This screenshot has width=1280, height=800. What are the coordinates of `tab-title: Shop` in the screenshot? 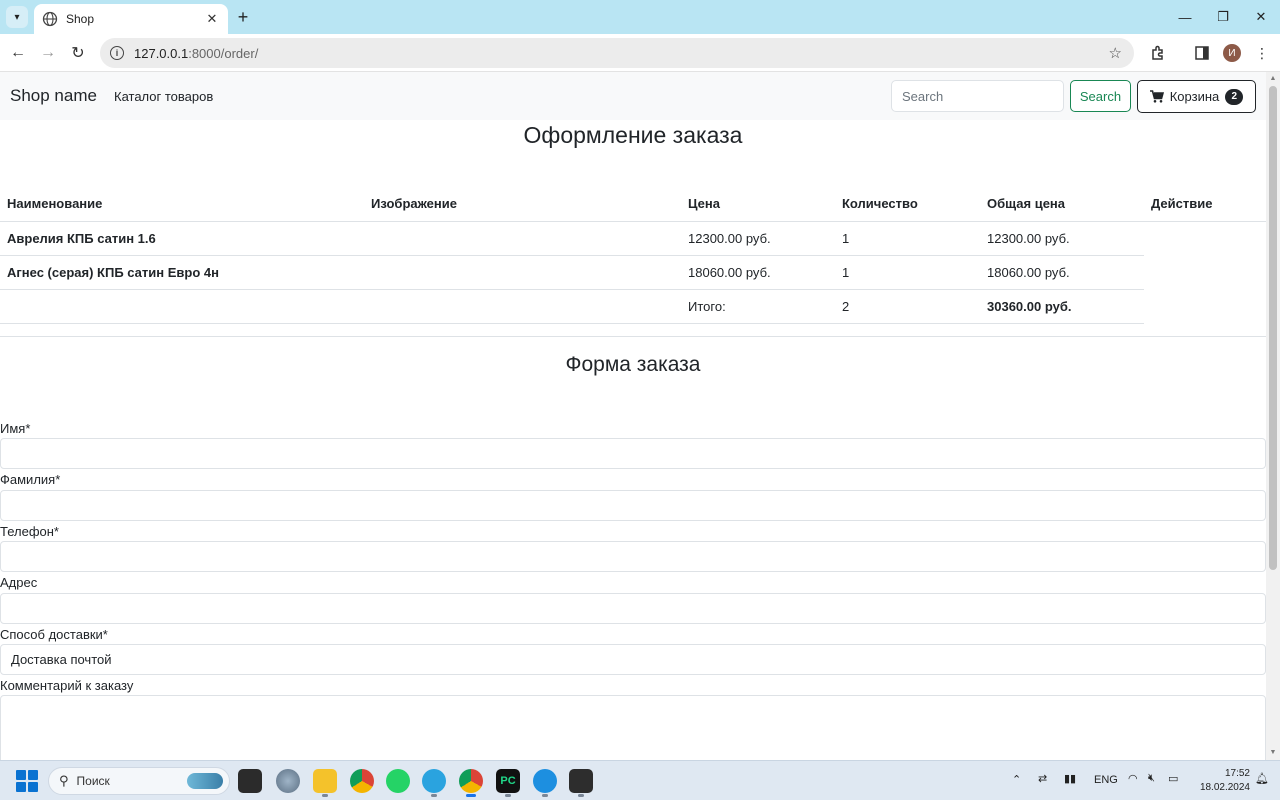 It's located at (80, 19).